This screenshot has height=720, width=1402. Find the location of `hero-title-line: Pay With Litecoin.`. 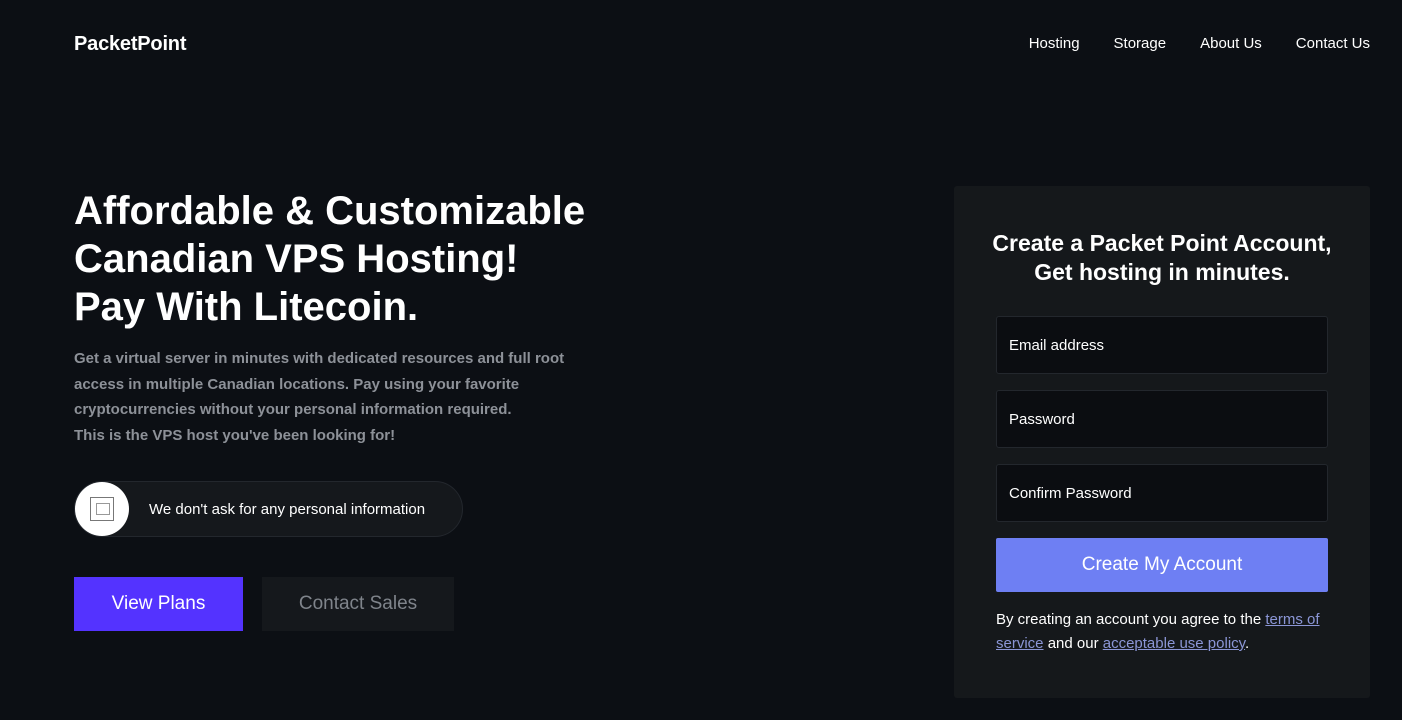

hero-title-line: Pay With Litecoin. is located at coordinates (246, 307).